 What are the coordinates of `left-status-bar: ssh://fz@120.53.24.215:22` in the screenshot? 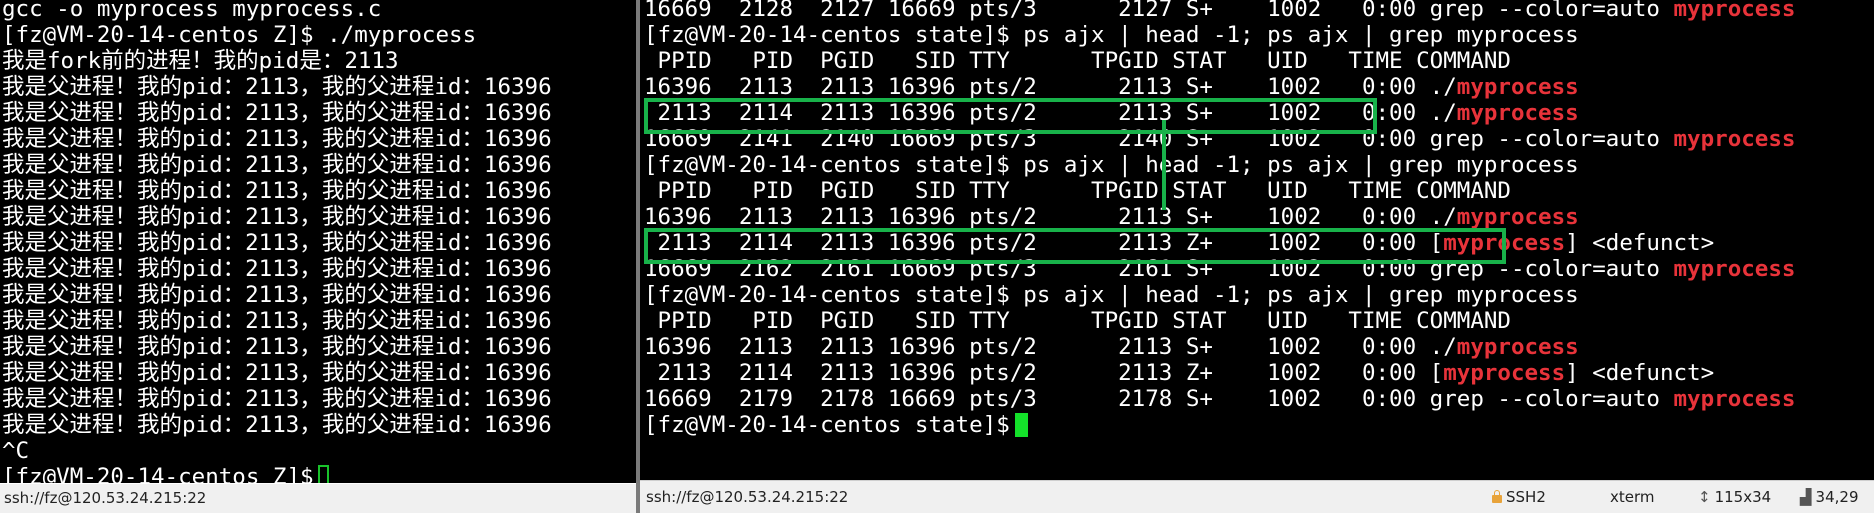 It's located at (318, 498).